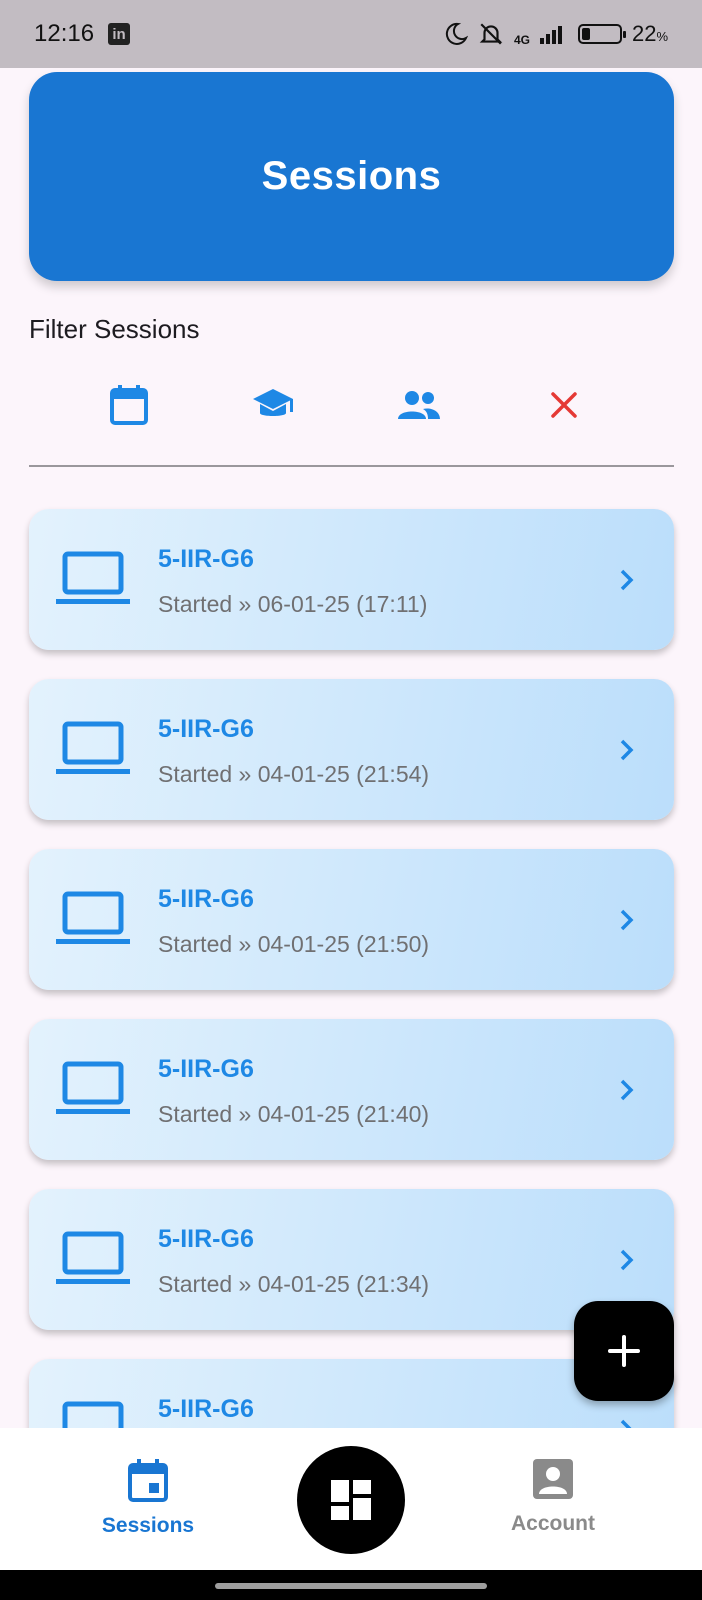  What do you see at coordinates (601, 34) in the screenshot?
I see `battery-icon` at bounding box center [601, 34].